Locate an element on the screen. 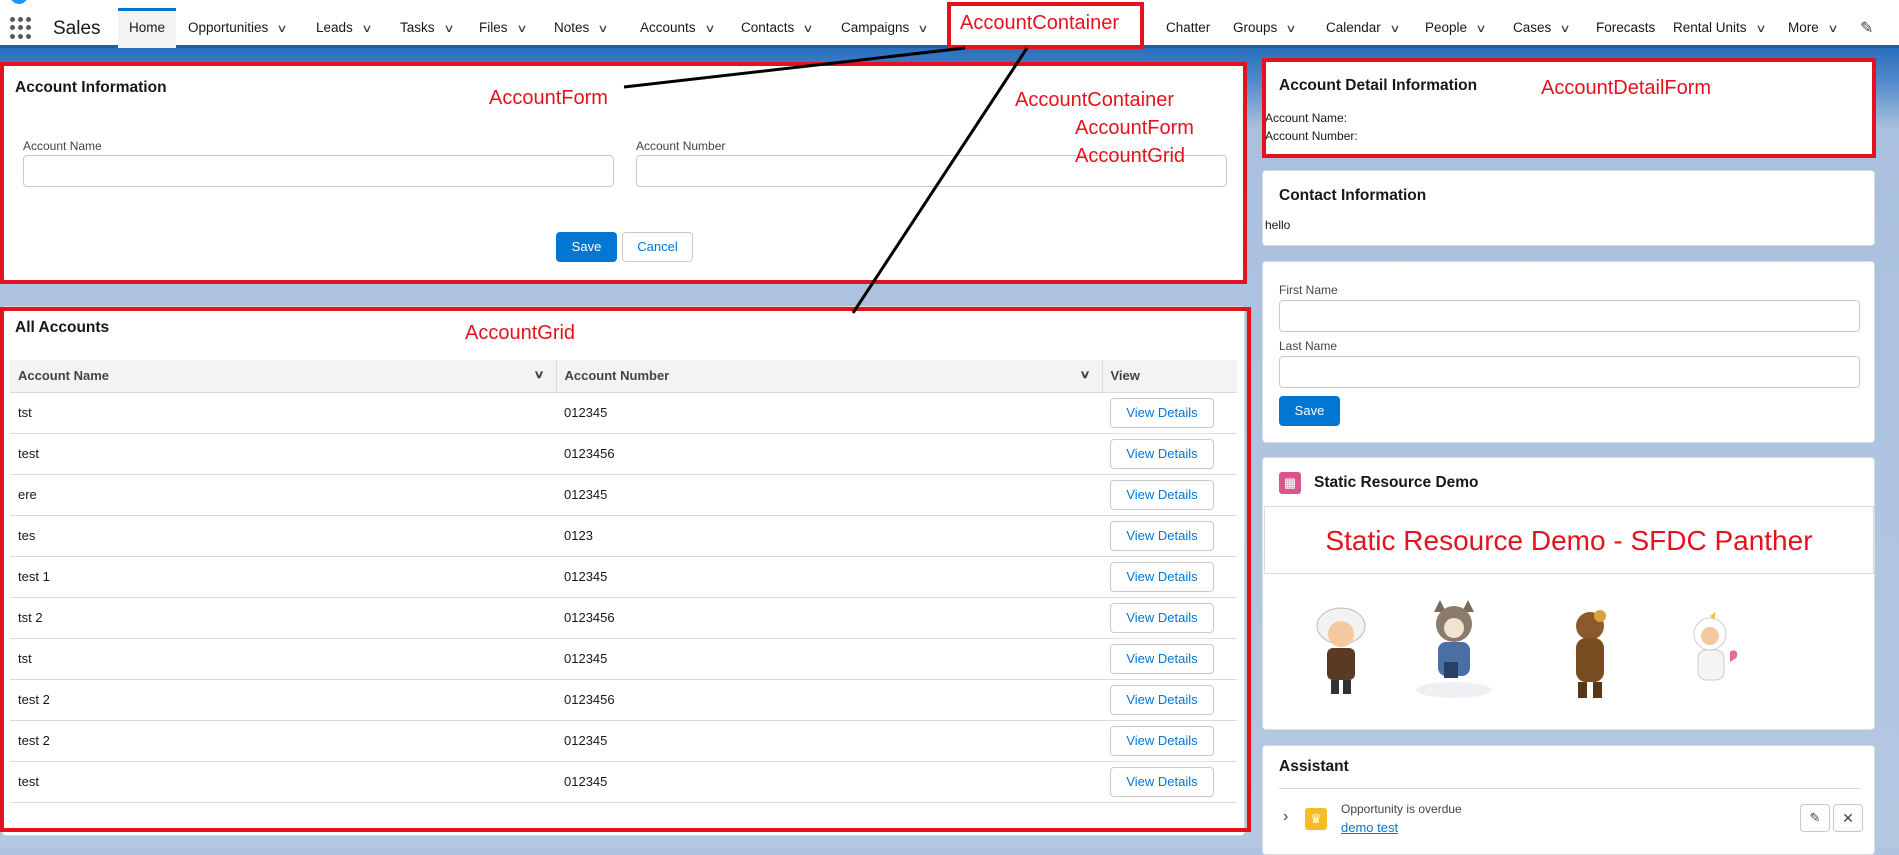 This screenshot has width=1899, height=855. first-name-input is located at coordinates (1569, 316).